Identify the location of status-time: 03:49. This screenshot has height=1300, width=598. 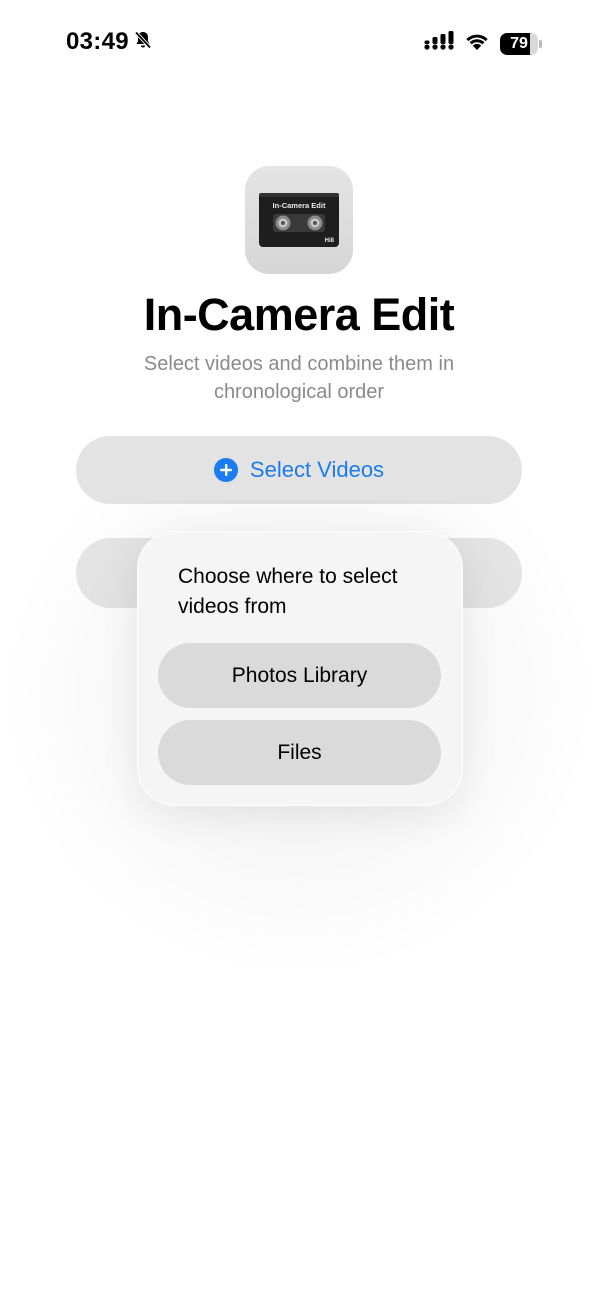
(97, 41).